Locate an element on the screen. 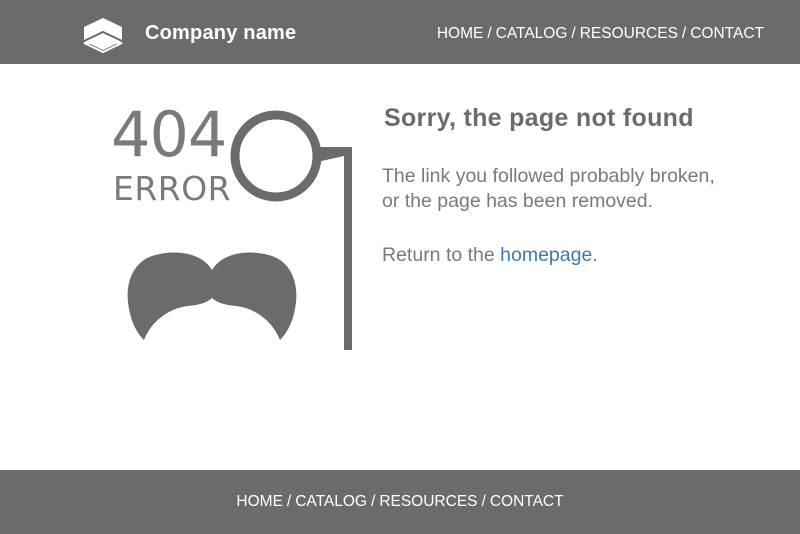 The width and height of the screenshot is (800, 534). nav-link-contact: CONTACT is located at coordinates (727, 33).